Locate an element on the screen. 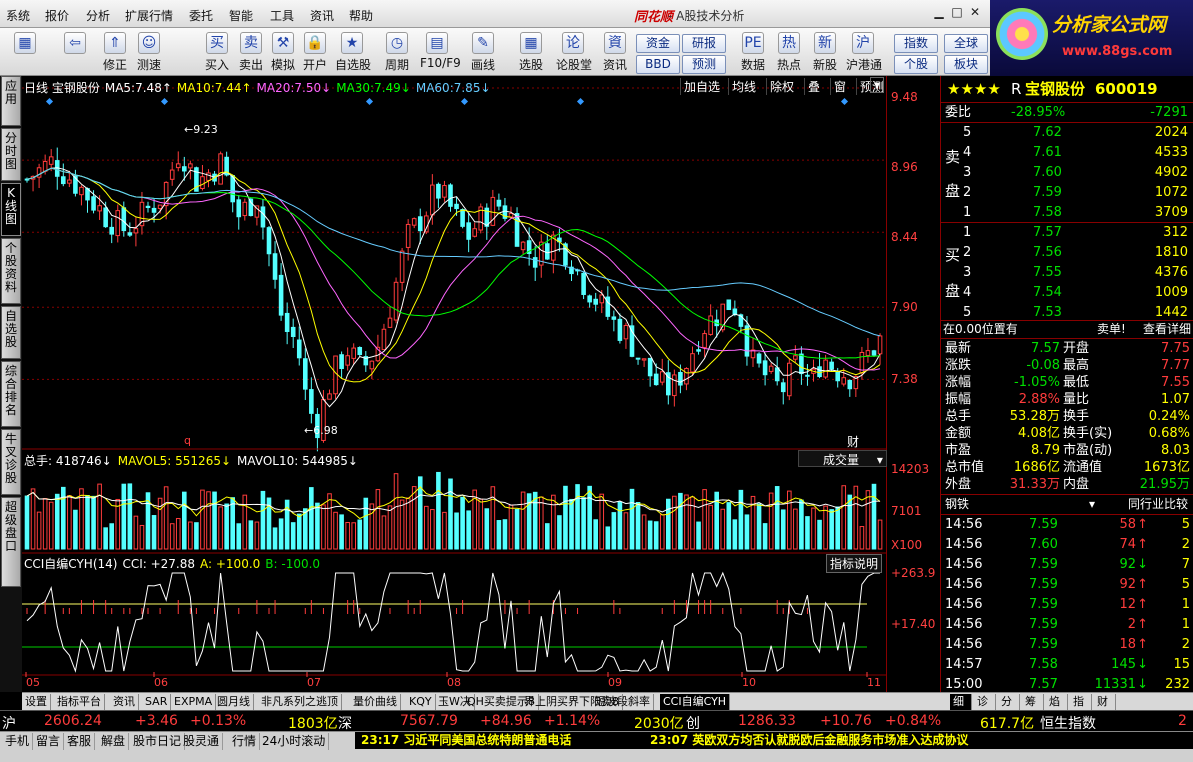 Image resolution: width=1193 pixels, height=762 pixels. arrow: ↓ is located at coordinates (107, 461).